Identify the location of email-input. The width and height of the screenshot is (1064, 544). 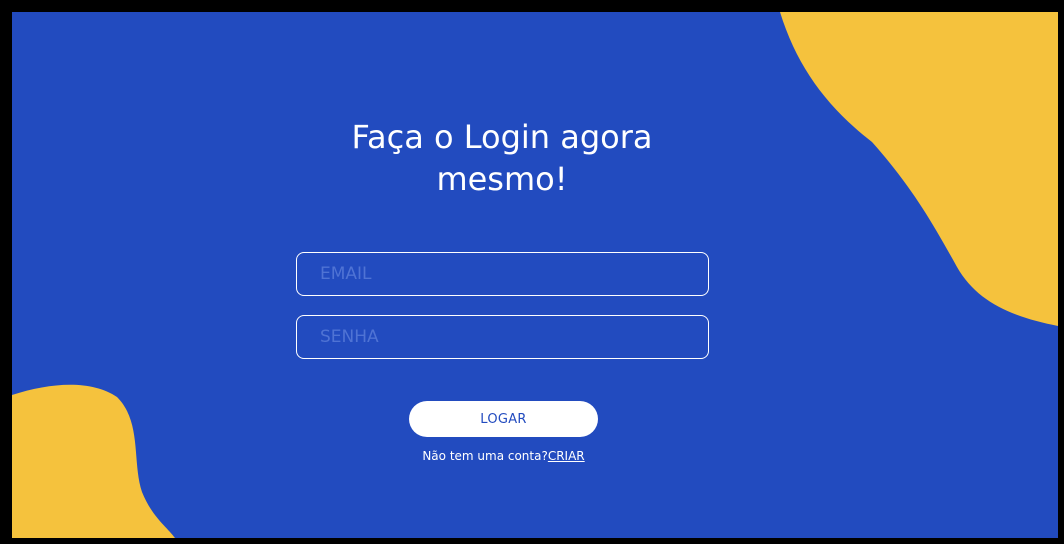
(502, 274).